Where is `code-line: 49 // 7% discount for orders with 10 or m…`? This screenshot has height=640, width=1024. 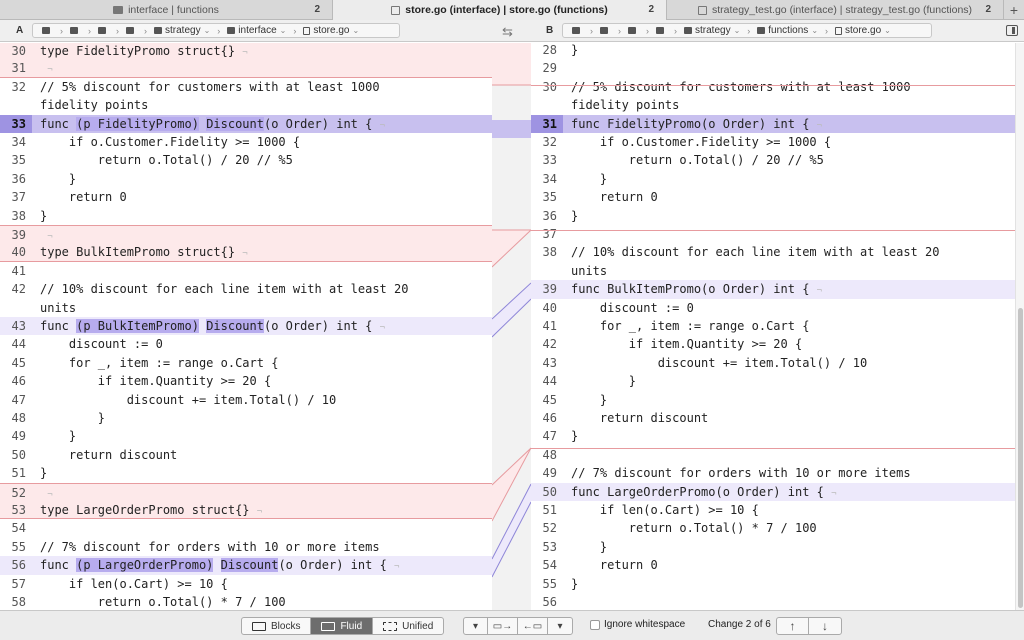 code-line: 49 // 7% discount for orders with 10 or m… is located at coordinates (773, 473).